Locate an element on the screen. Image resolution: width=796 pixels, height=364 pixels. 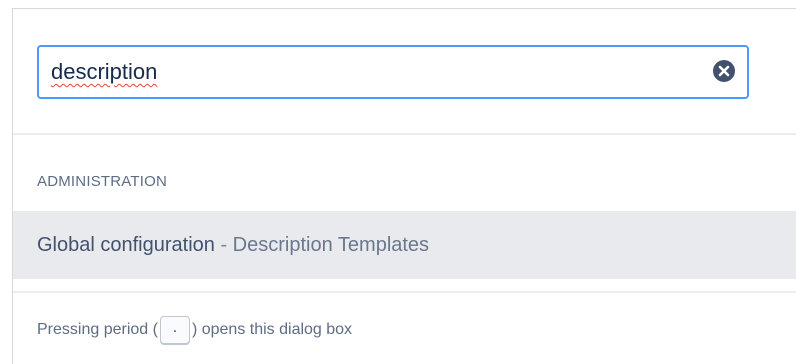
search-input is located at coordinates (375, 72).